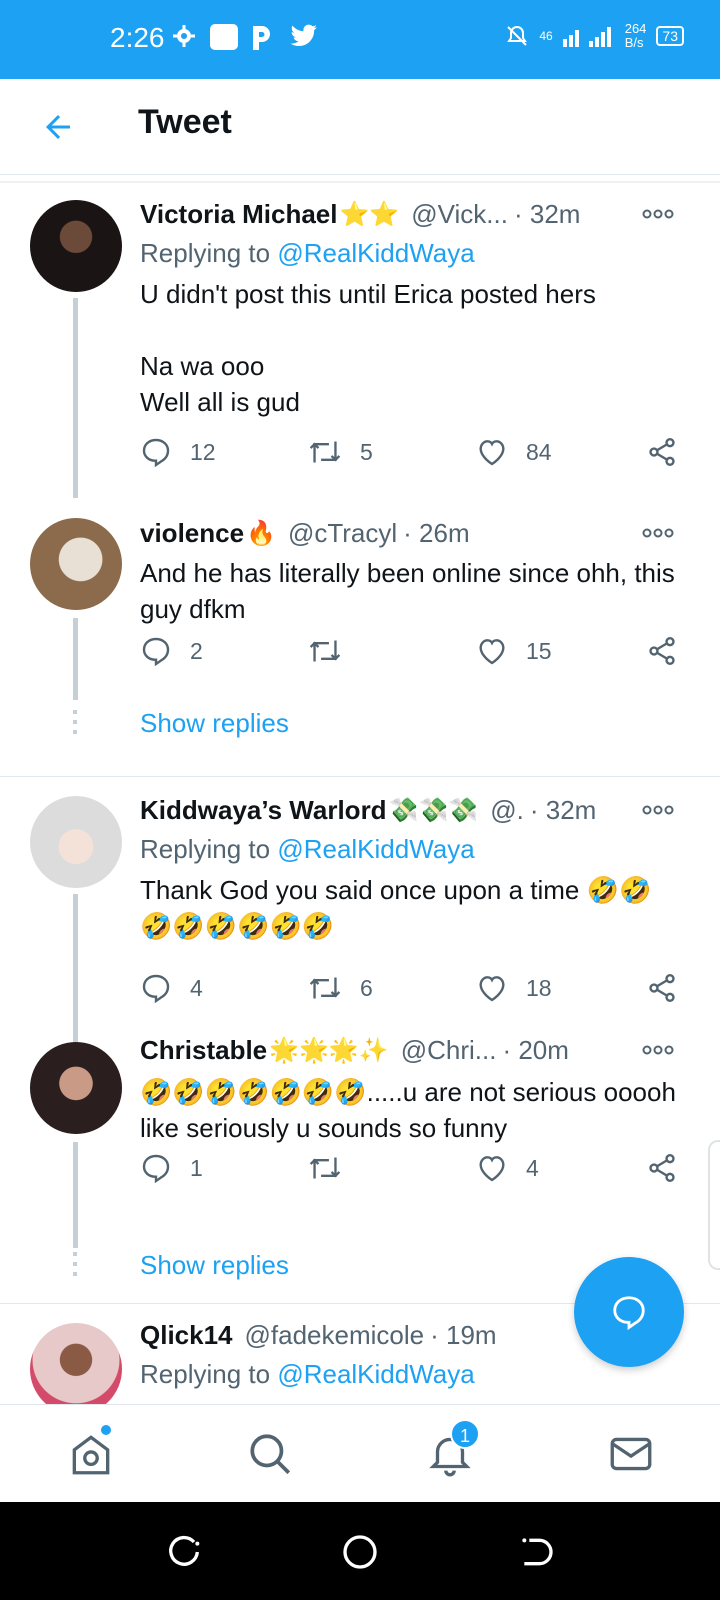 This screenshot has height=1600, width=720. What do you see at coordinates (514, 651) in the screenshot?
I see `like-button: 15` at bounding box center [514, 651].